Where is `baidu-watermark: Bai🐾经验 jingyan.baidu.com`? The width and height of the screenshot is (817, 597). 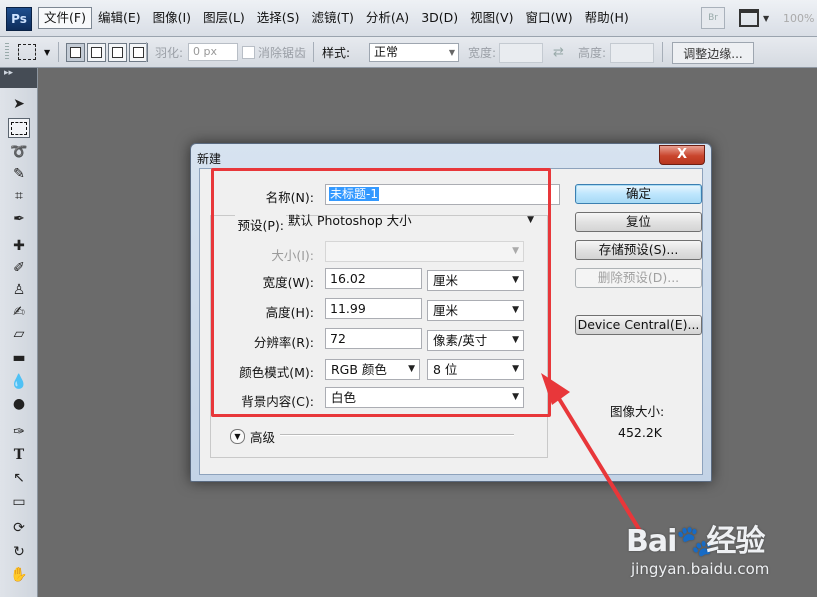
baidu-watermark: Bai🐾经验 jingyan.baidu.com is located at coordinates (721, 555).